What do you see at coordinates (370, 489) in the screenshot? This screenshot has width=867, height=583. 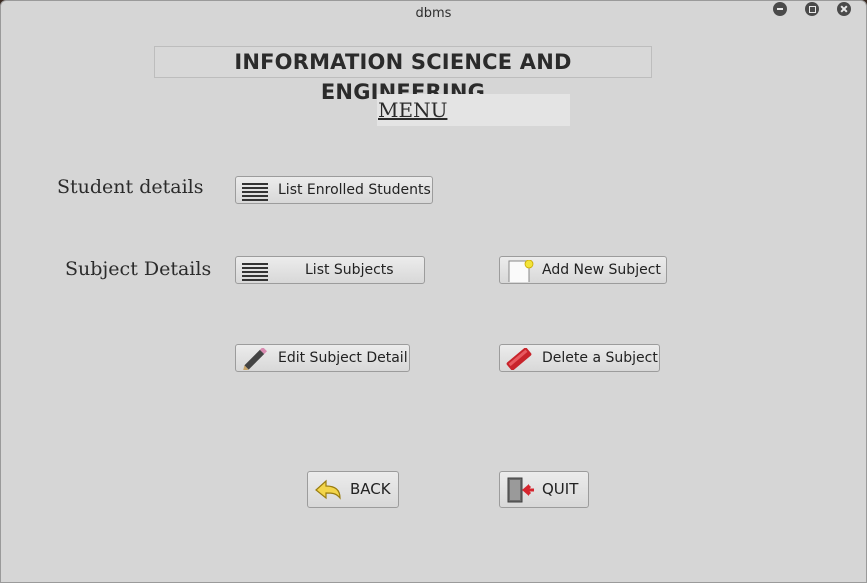 I see `back-label: BACK` at bounding box center [370, 489].